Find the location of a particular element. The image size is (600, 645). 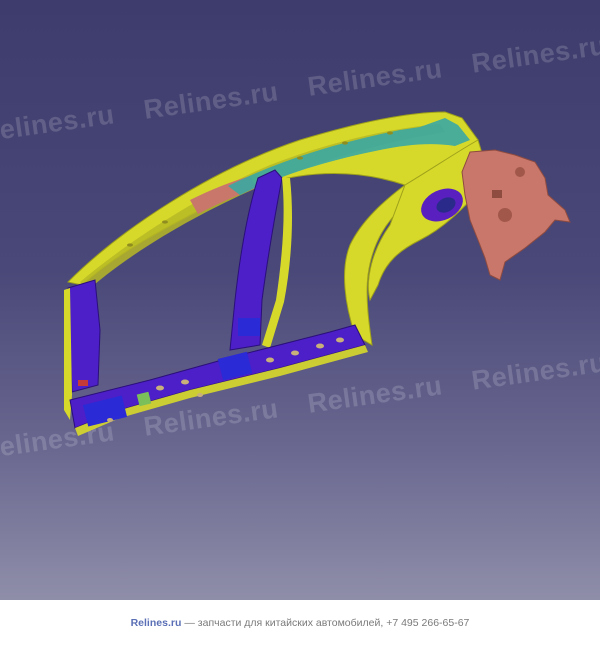

a-pillar-lower-purple is located at coordinates (84, 336).